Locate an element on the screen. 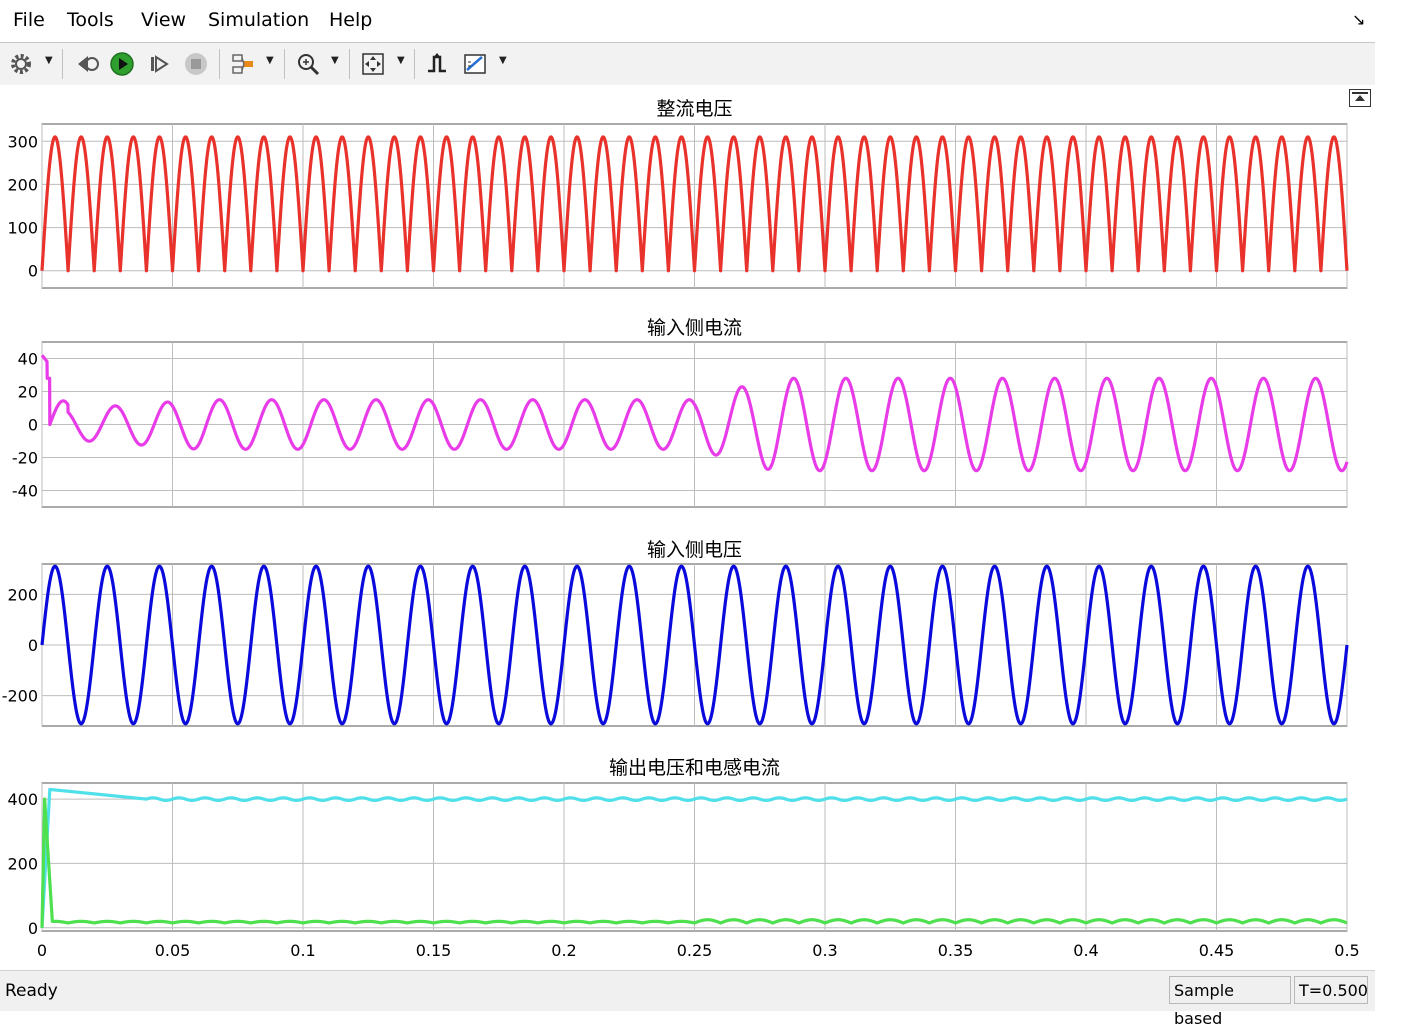  x-tick-label: 0.3 is located at coordinates (824, 950).